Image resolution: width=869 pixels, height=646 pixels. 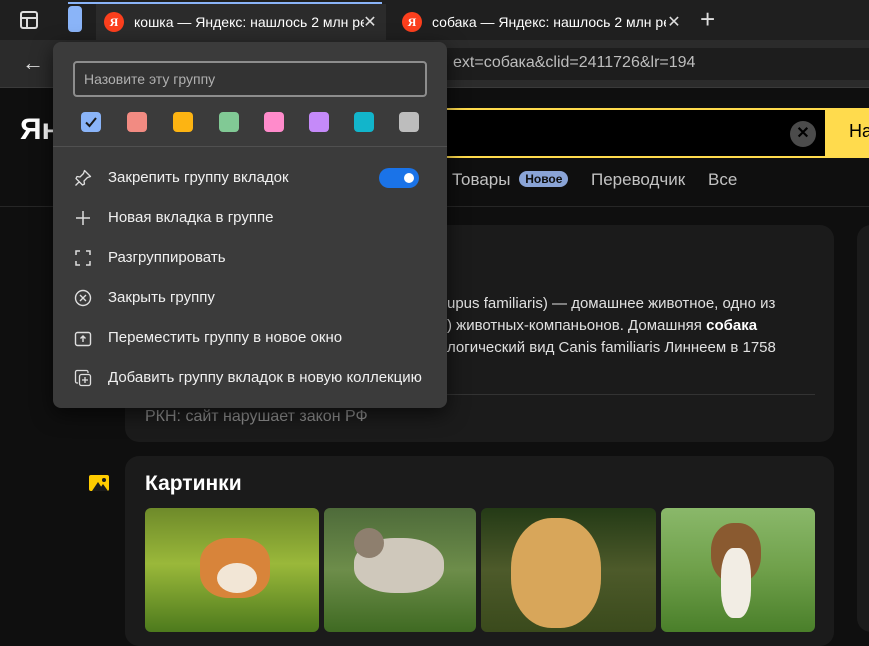 I want to click on ungroup-icon, so click(x=83, y=258).